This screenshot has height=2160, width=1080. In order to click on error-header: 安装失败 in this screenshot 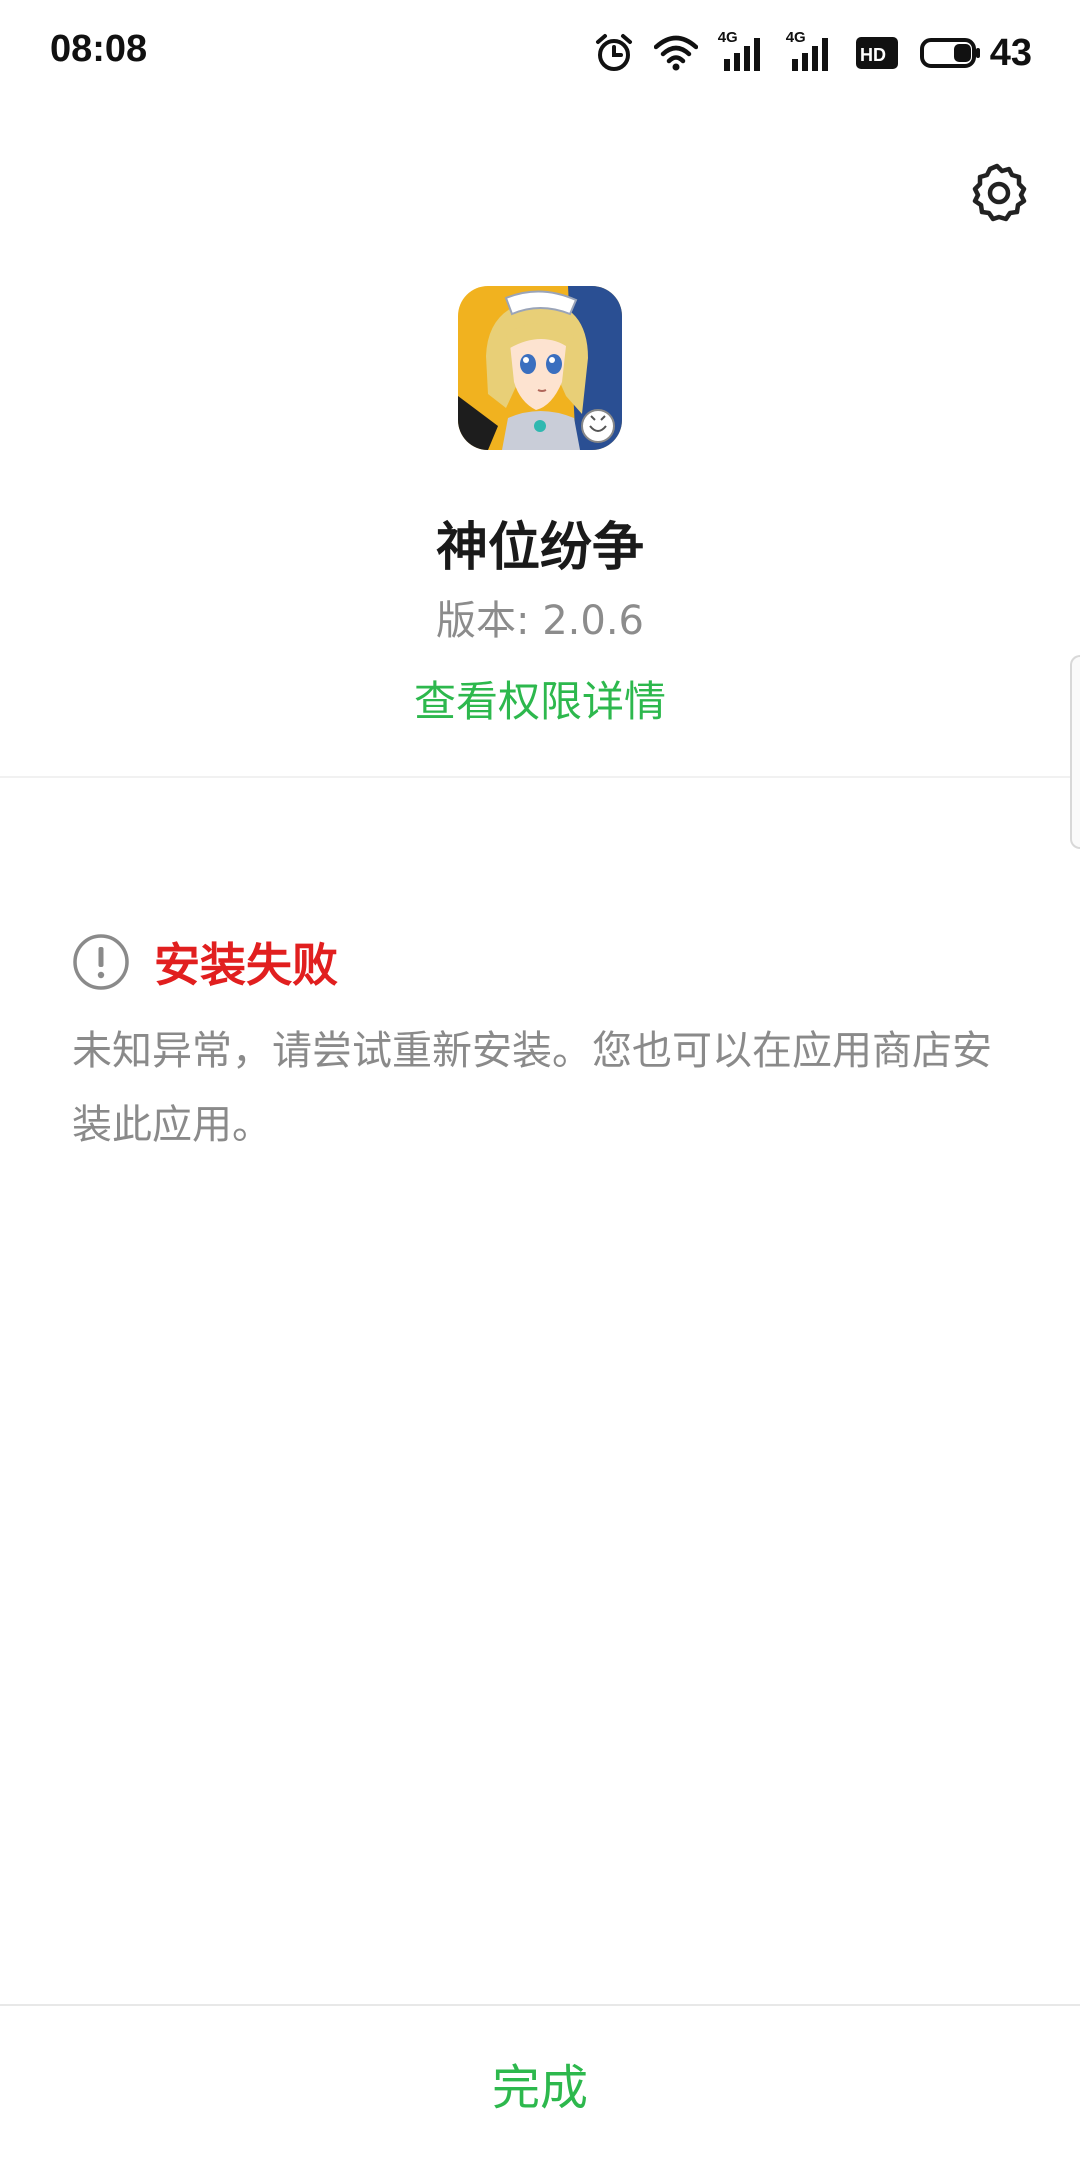, I will do `click(205, 962)`.